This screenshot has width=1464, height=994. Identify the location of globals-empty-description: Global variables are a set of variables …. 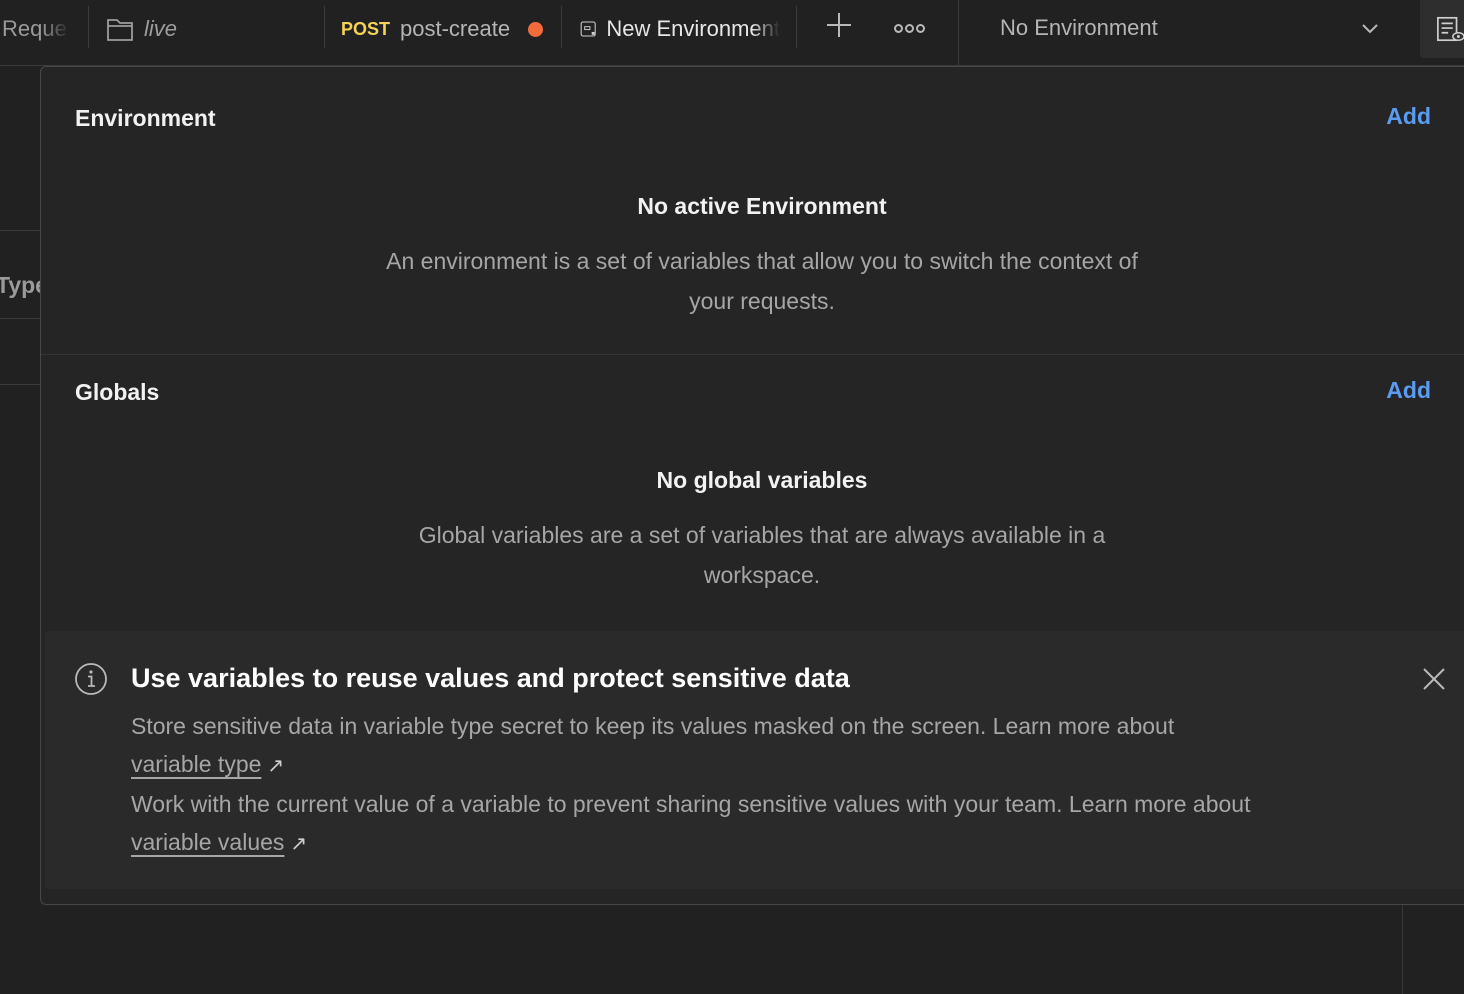
(762, 555).